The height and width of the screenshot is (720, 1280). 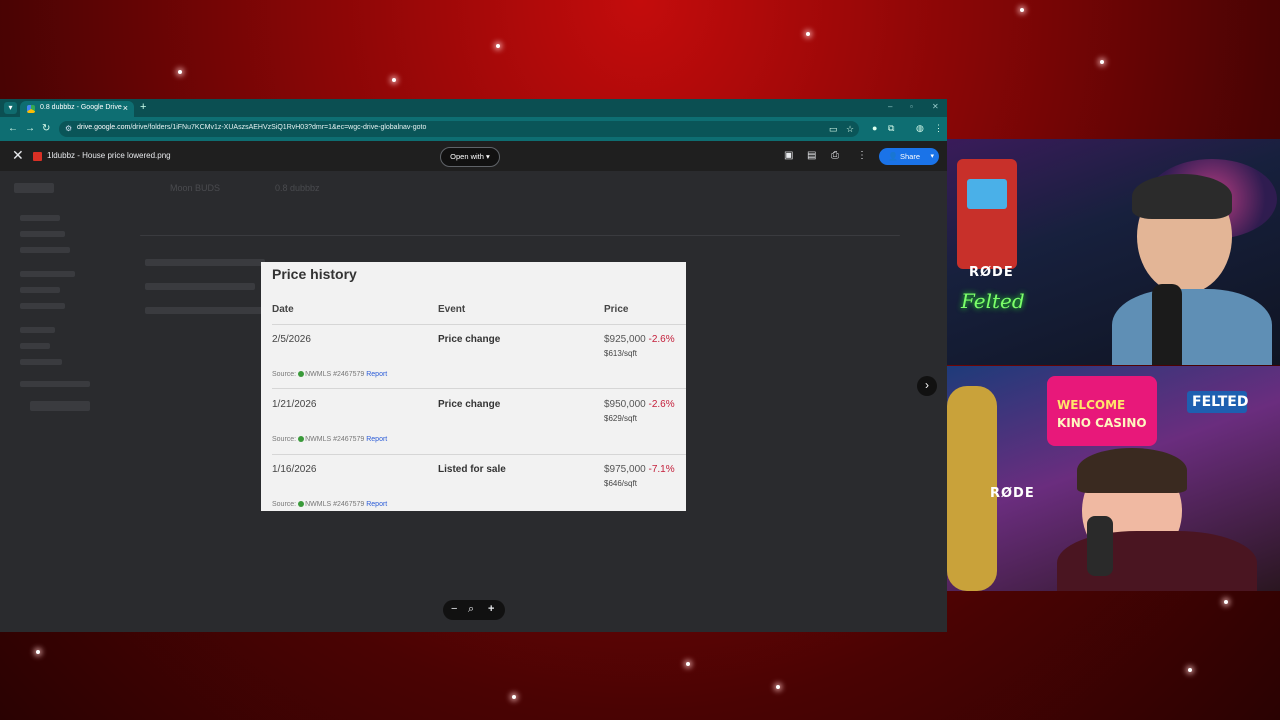 What do you see at coordinates (452, 309) in the screenshot?
I see `column-header-event: Event` at bounding box center [452, 309].